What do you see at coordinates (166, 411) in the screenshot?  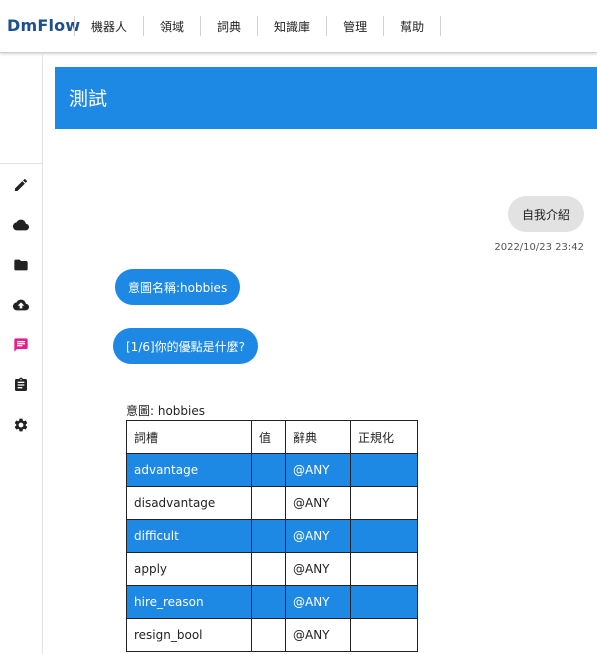 I see `intent-label: 意圖: hobbies` at bounding box center [166, 411].